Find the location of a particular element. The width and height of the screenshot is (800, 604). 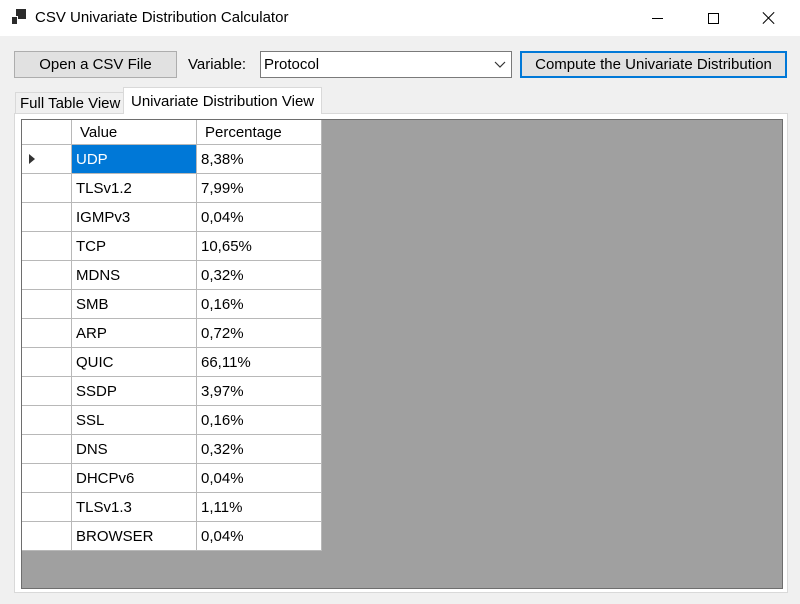

table-row: SMB 0,16% is located at coordinates (172, 304).